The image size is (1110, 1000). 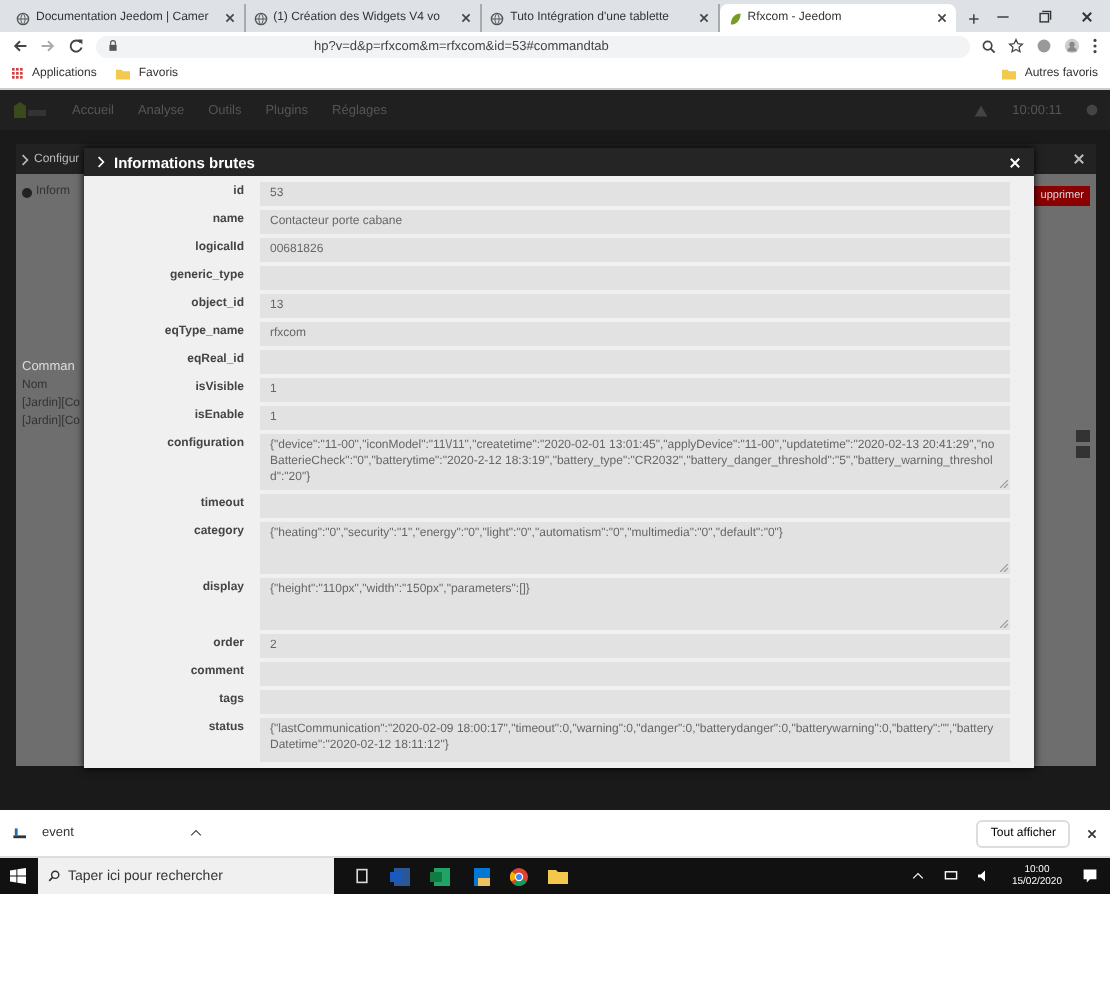 What do you see at coordinates (1045, 16) in the screenshot?
I see `restore-icon` at bounding box center [1045, 16].